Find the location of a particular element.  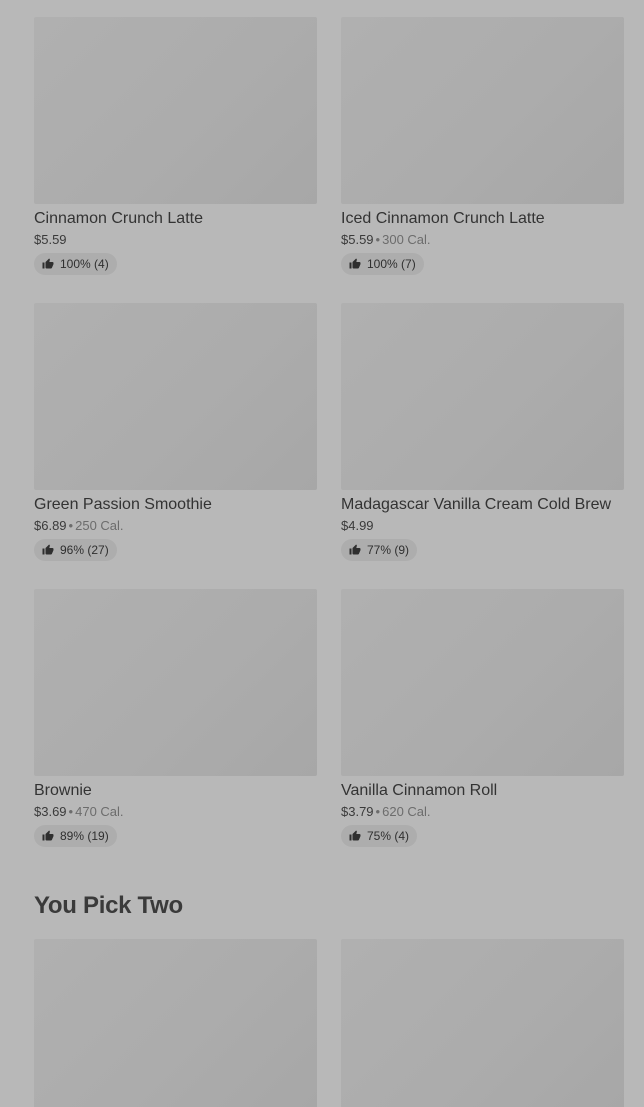

menu-item-meta: $4.99 is located at coordinates (482, 526).